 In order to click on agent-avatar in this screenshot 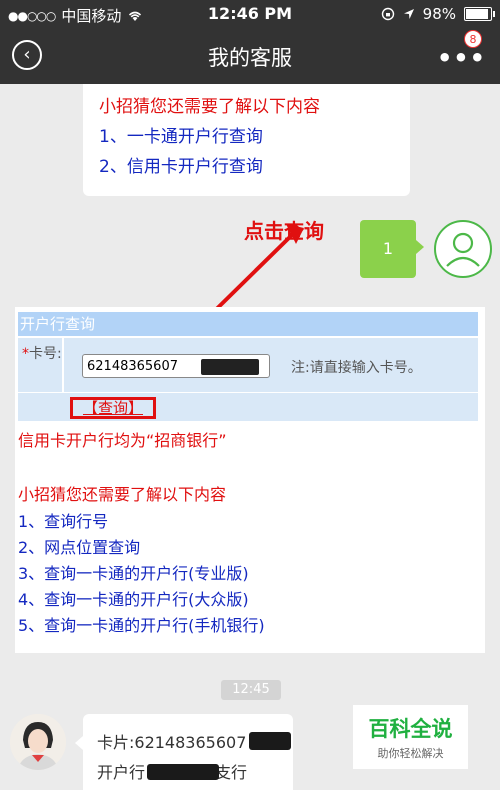, I will do `click(38, 742)`.